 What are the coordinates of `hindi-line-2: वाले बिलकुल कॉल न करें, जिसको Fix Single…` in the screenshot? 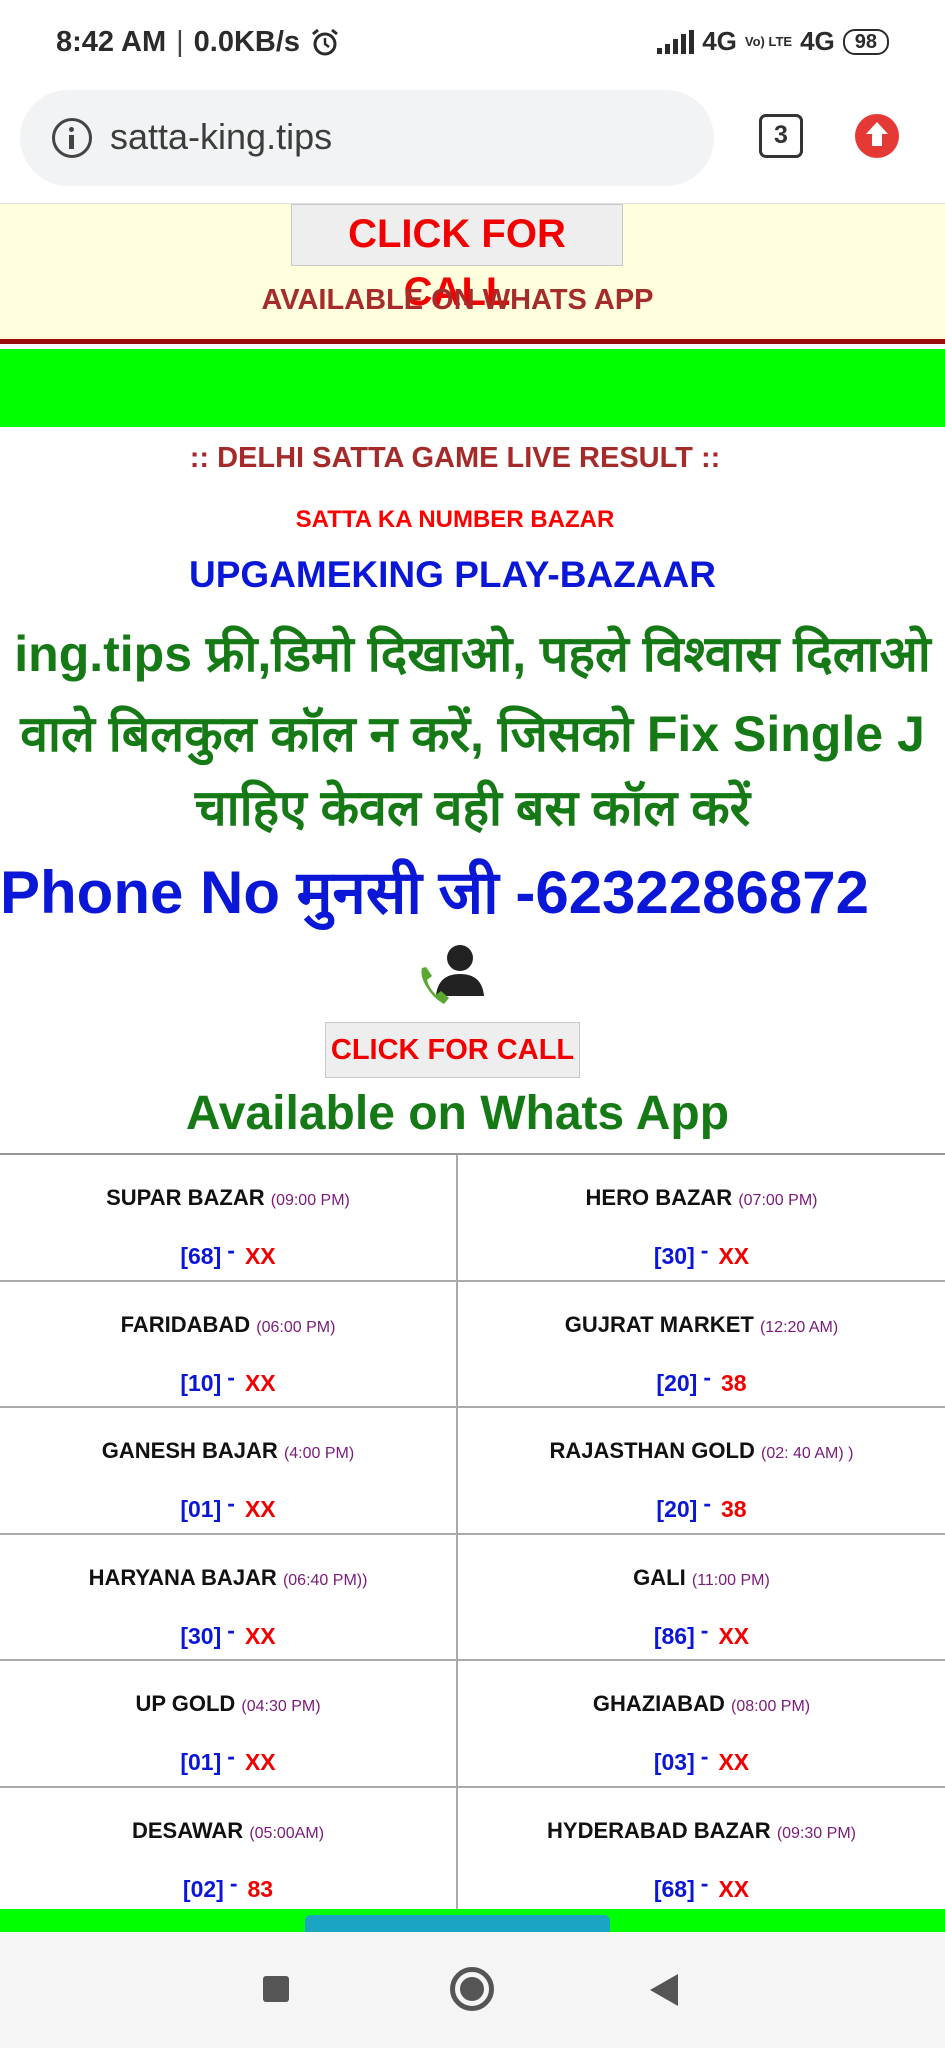 It's located at (472, 734).